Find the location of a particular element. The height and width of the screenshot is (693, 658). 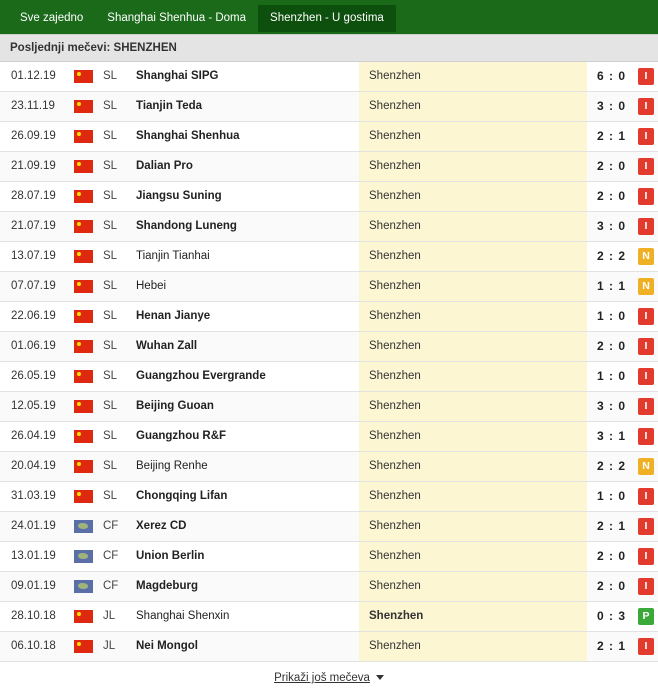

tab-away: Shenzhen - U gostima is located at coordinates (327, 18).